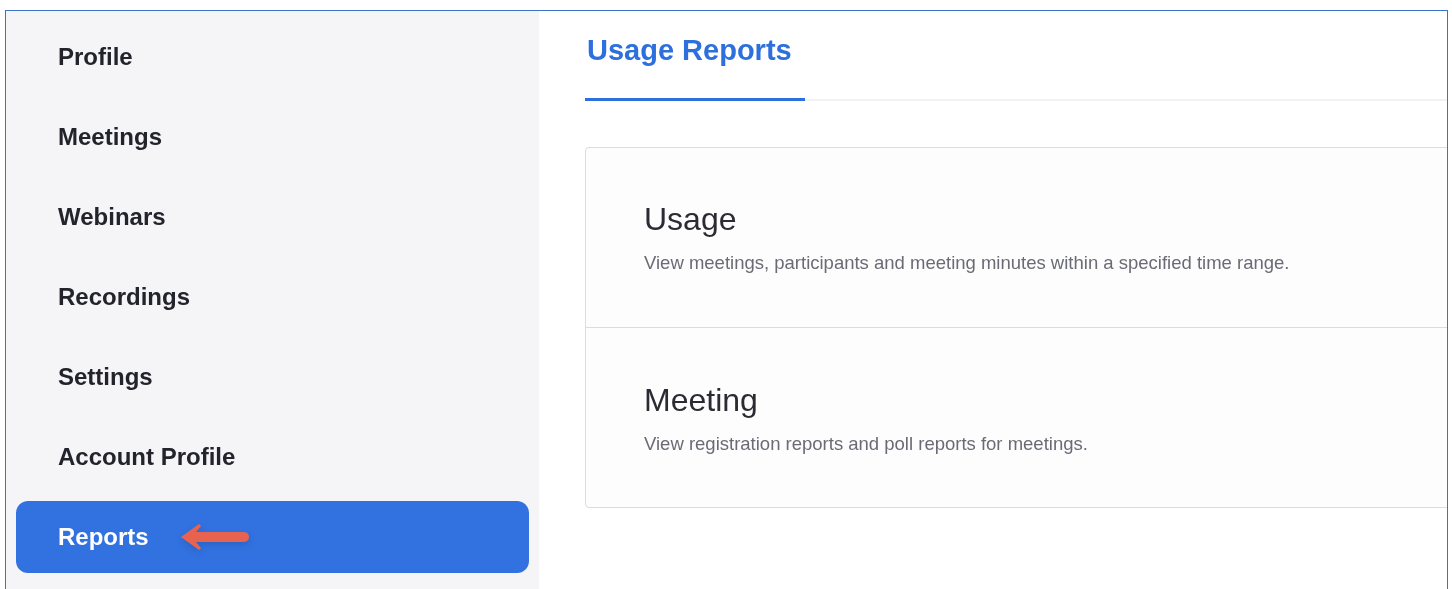 The image size is (1452, 589). I want to click on report-description: View registration reports and poll reports for meetings., so click(866, 444).